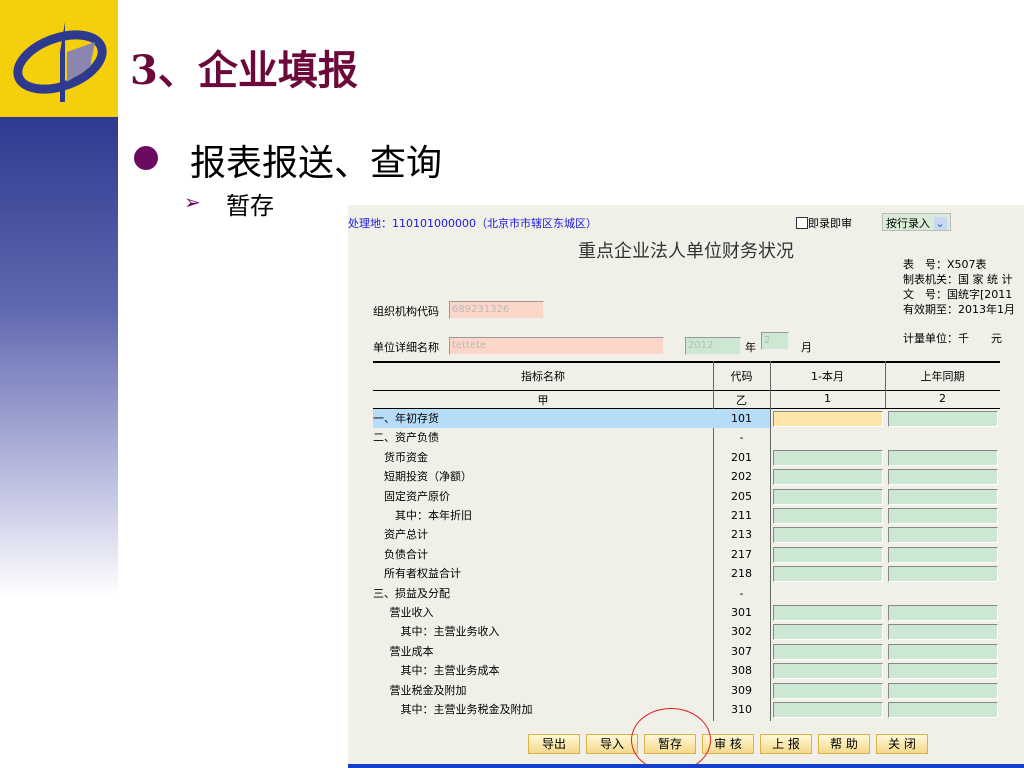 The image size is (1024, 768). I want to click on bullet-icon, so click(146, 158).